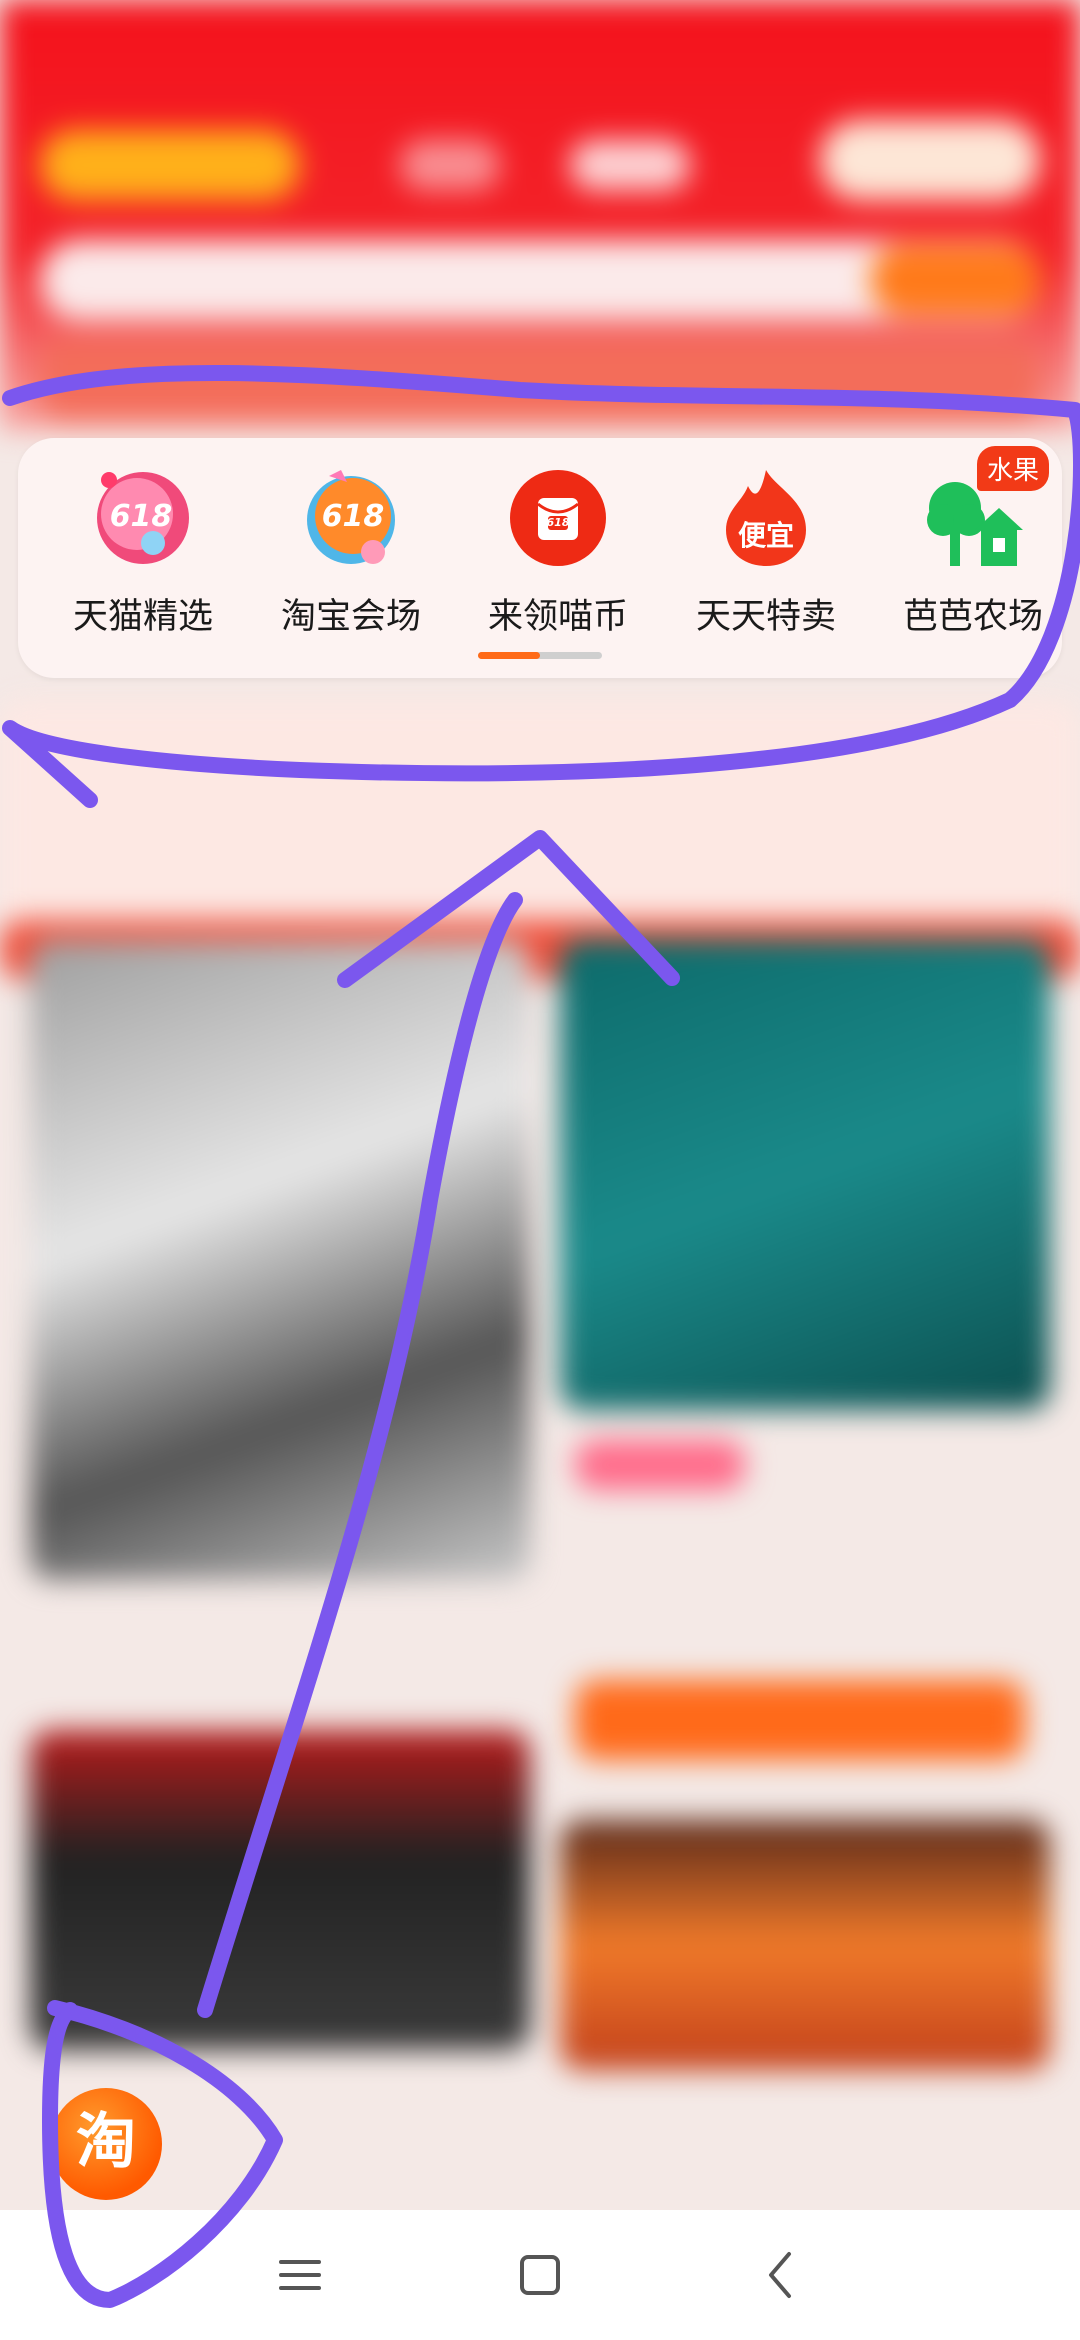 This screenshot has width=1080, height=2340. I want to click on flame-icon-text: 便宜, so click(765, 535).